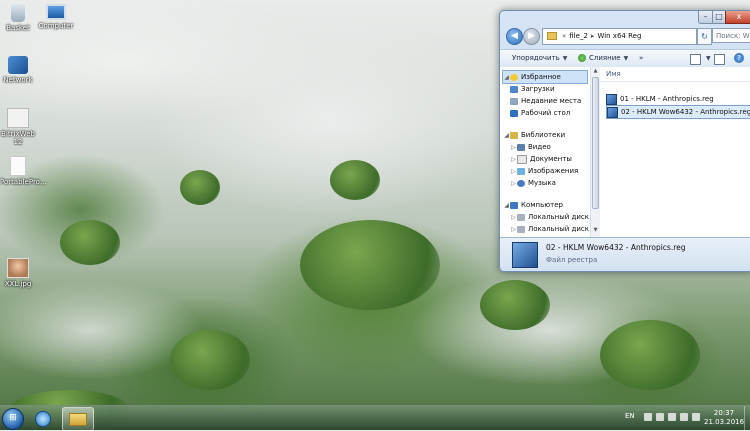  What do you see at coordinates (696, 417) in the screenshot?
I see `tray-monitor-icon` at bounding box center [696, 417].